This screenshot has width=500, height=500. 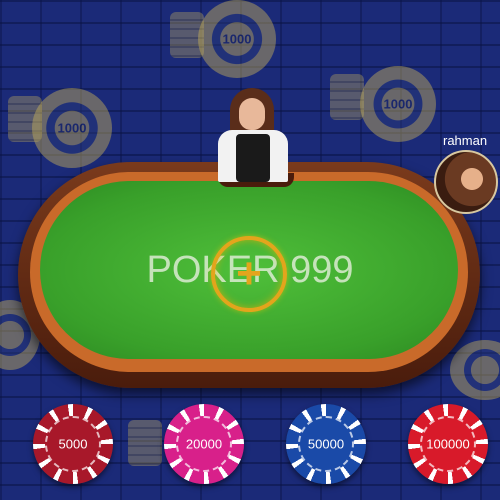 I want to click on chip-value: 5000, so click(x=73, y=444).